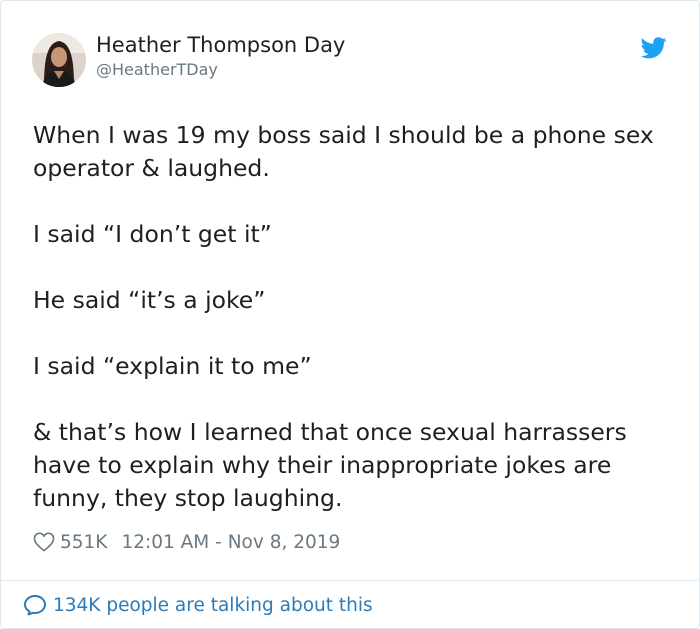 The width and height of the screenshot is (700, 629). Describe the element at coordinates (157, 69) in the screenshot. I see `author-handle: @HeatherTDay` at that location.